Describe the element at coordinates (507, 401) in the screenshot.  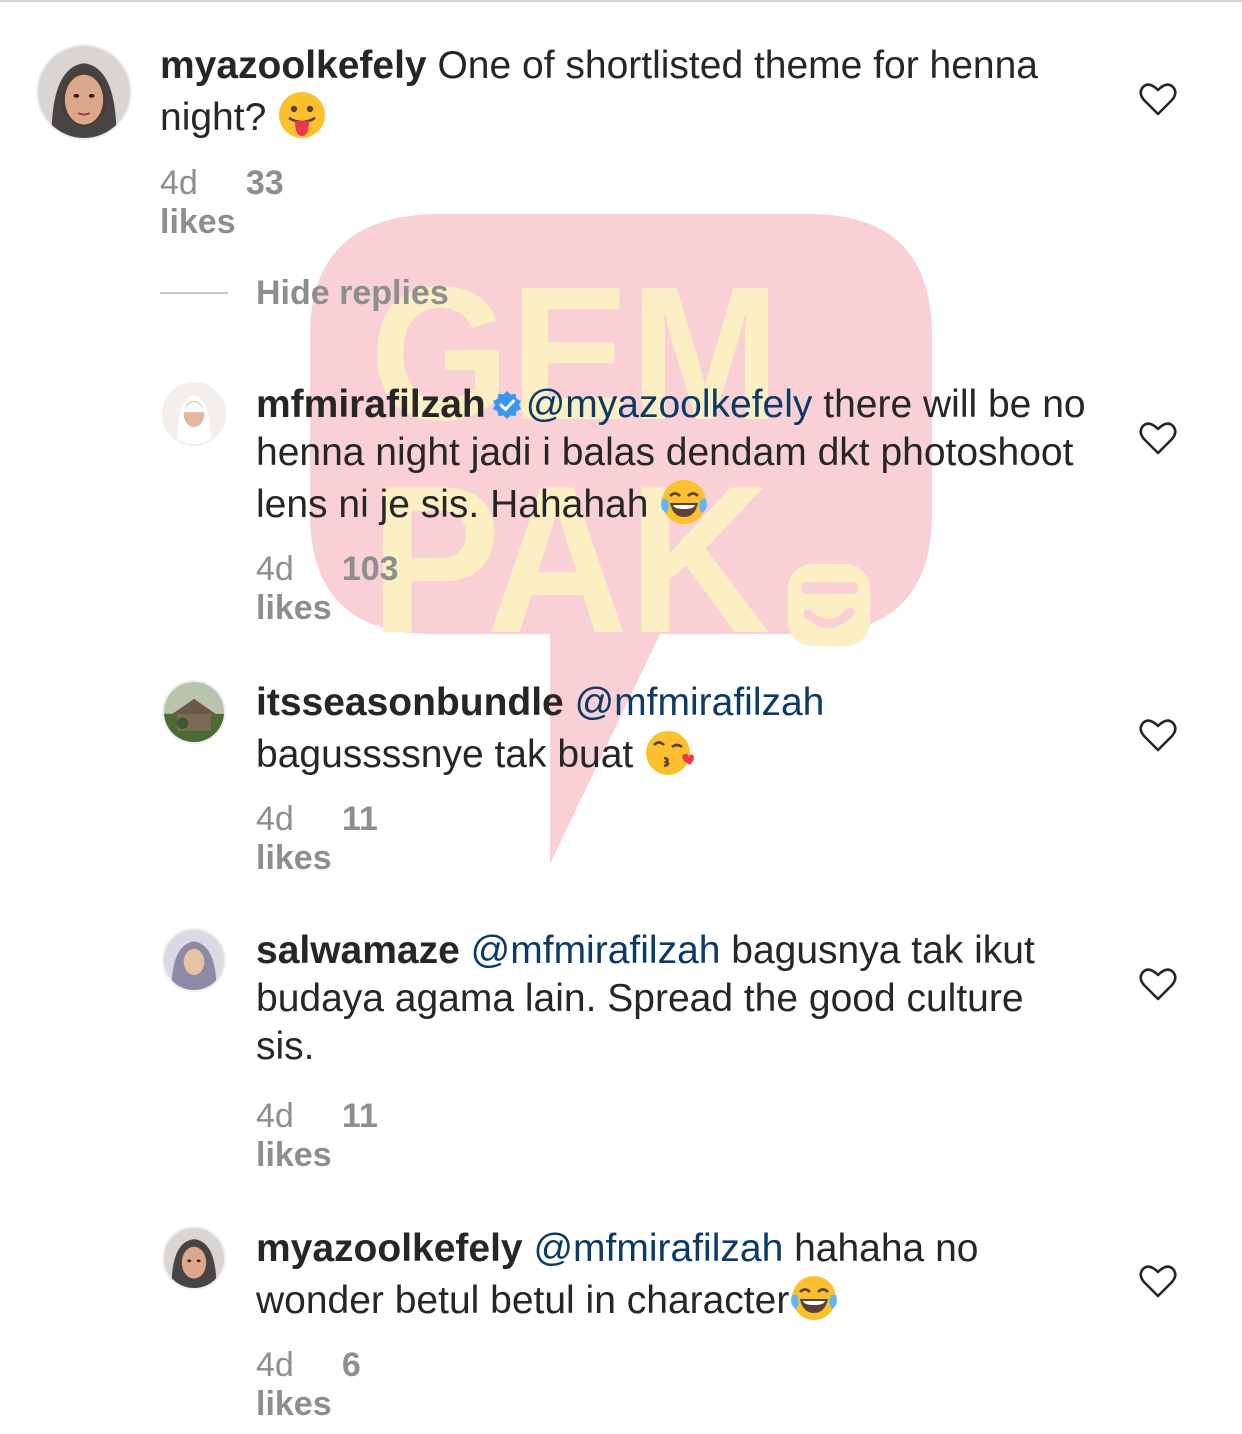
I see `verified-badge-icon` at that location.